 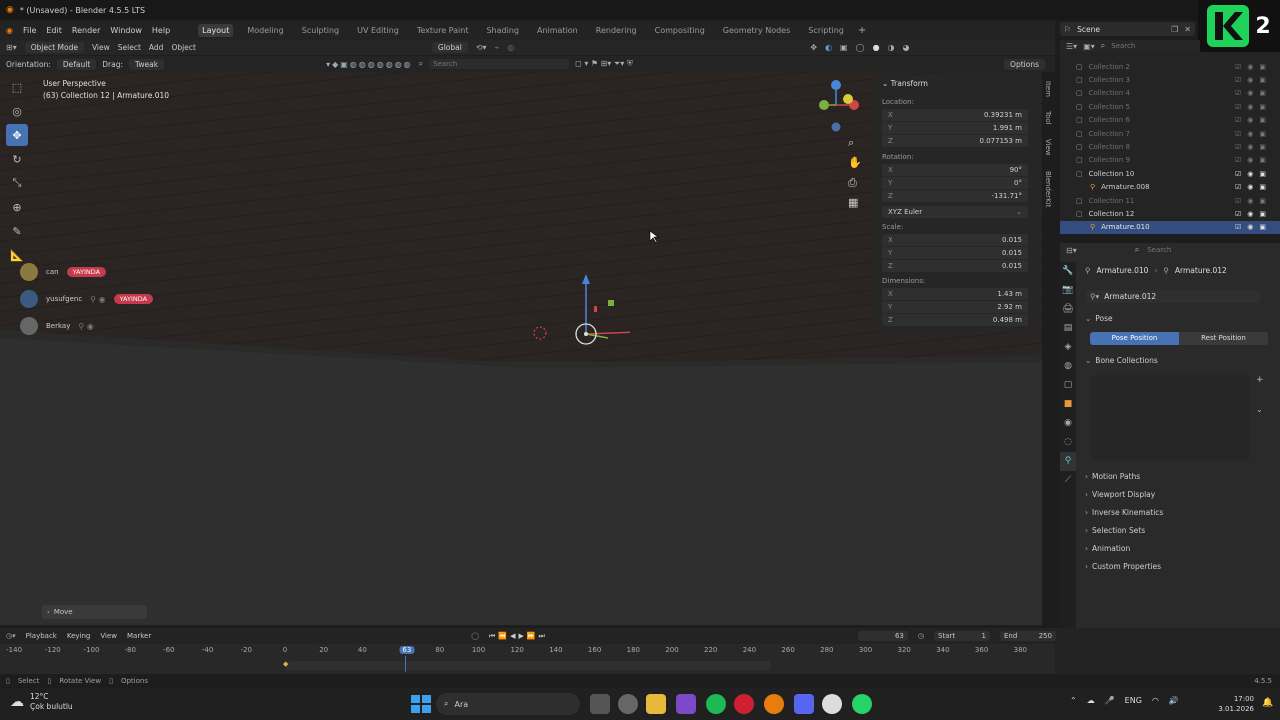 I want to click on tool-tab-icon: 🔧, so click(x=1068, y=271).